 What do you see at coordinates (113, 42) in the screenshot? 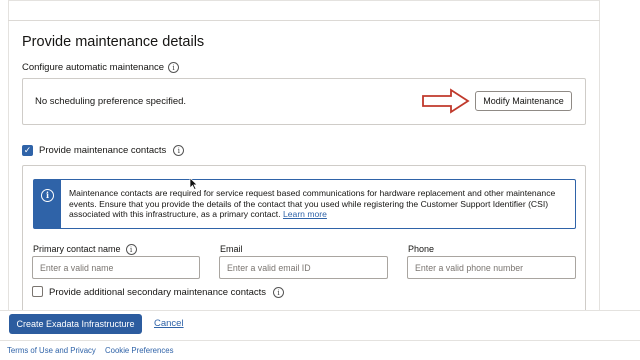
I see `section-title: Provide maintenance details` at bounding box center [113, 42].